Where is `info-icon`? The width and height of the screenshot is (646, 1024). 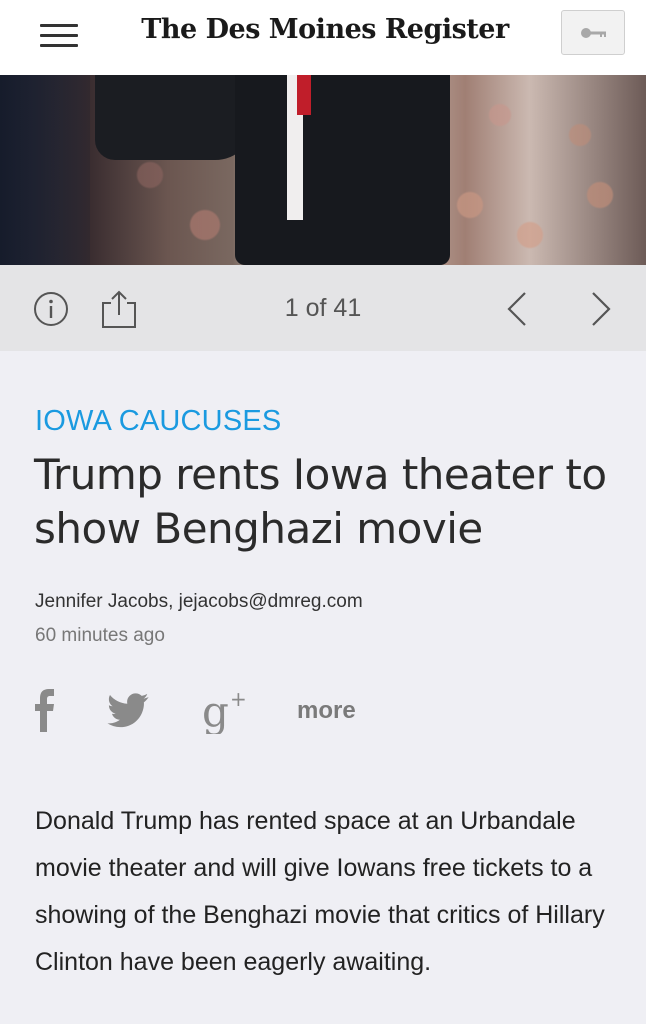 info-icon is located at coordinates (51, 309).